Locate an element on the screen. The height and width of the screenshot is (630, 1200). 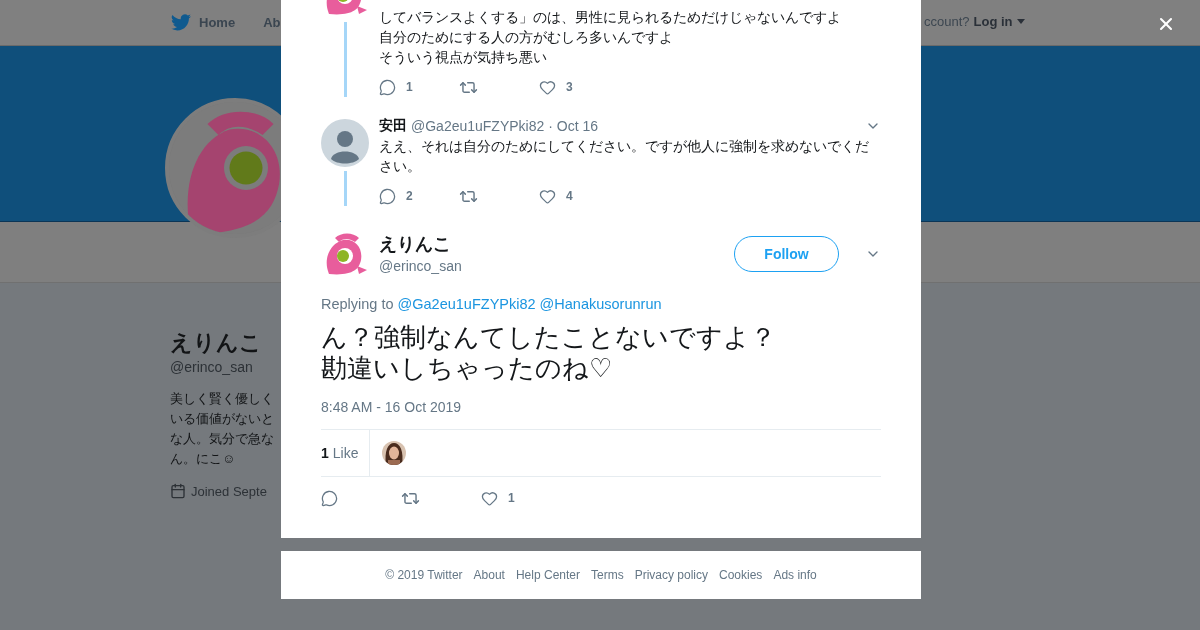
like-count: 3 is located at coordinates (569, 87).